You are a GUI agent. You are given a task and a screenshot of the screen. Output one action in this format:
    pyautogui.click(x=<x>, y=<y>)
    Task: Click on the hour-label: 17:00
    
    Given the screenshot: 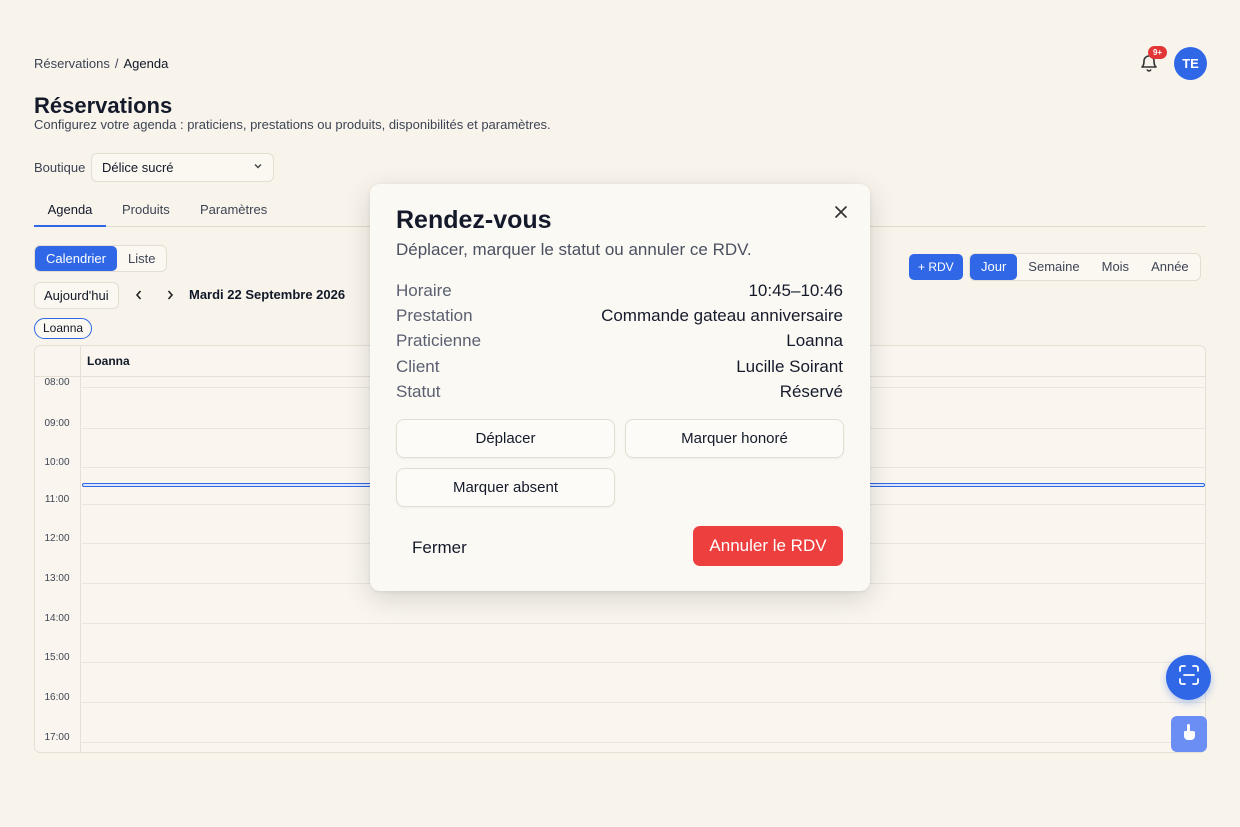 What is the action you would take?
    pyautogui.click(x=57, y=737)
    